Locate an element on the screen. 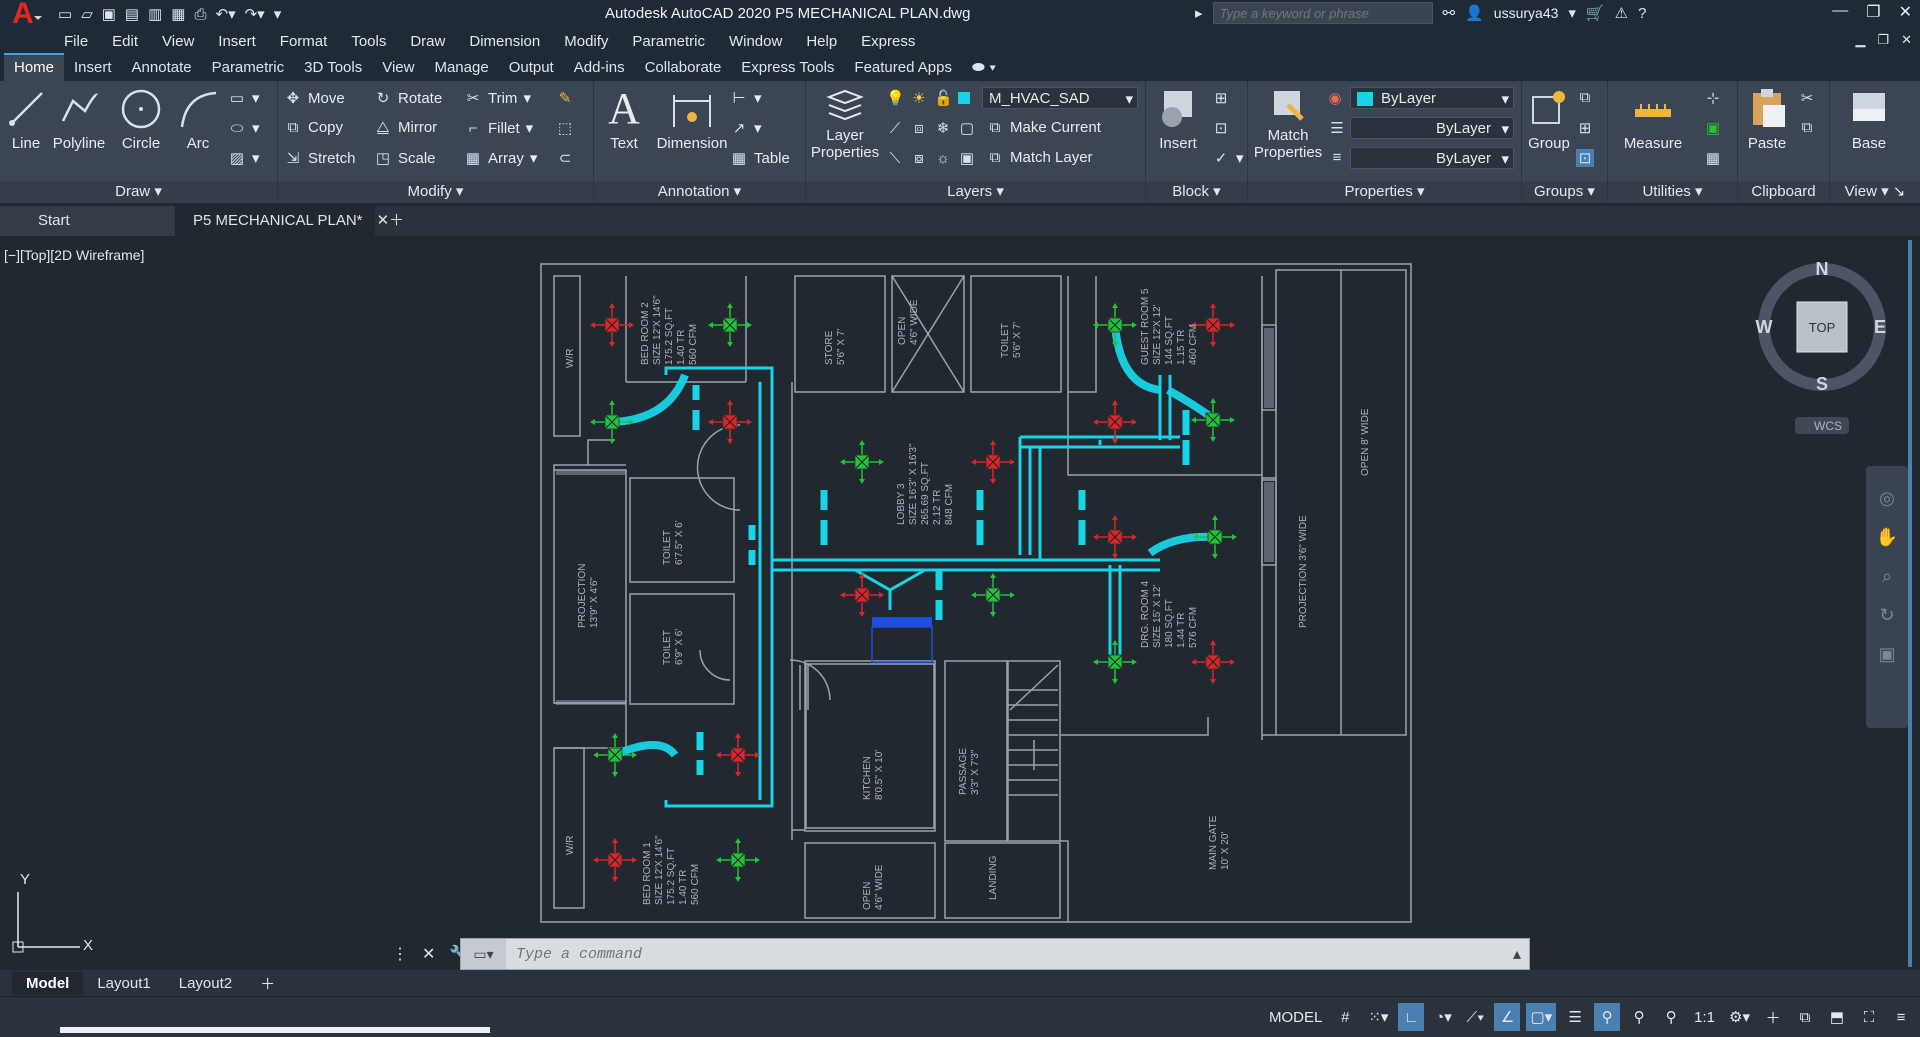 The width and height of the screenshot is (1920, 1037). save-icon: ▣ is located at coordinates (109, 14).